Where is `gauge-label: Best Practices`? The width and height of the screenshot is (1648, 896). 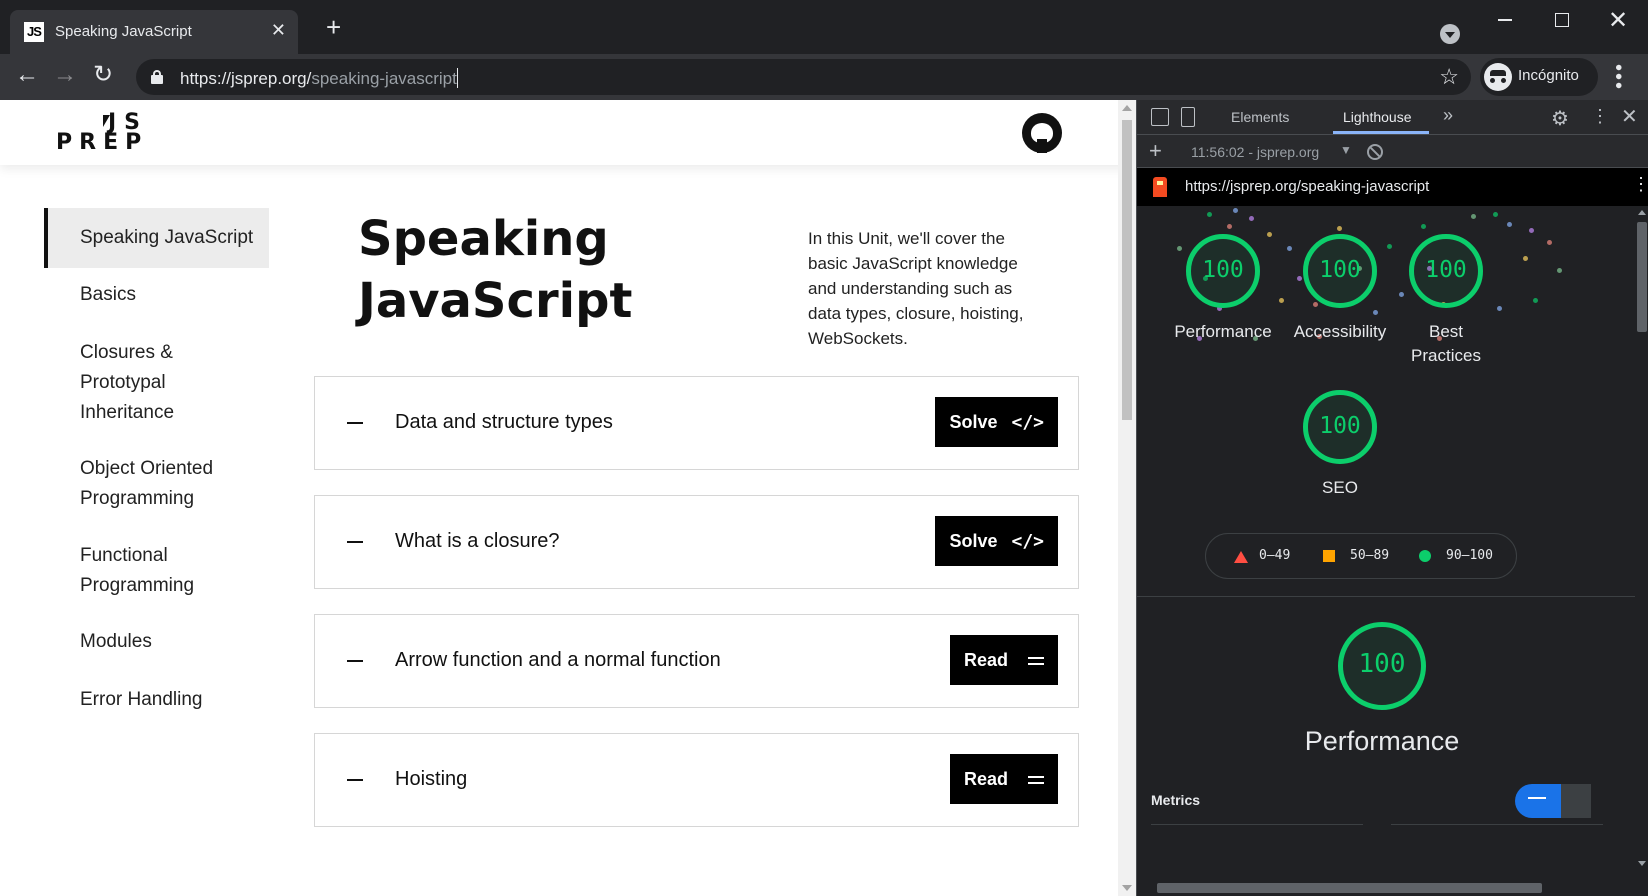
gauge-label: Best Practices is located at coordinates (1446, 343).